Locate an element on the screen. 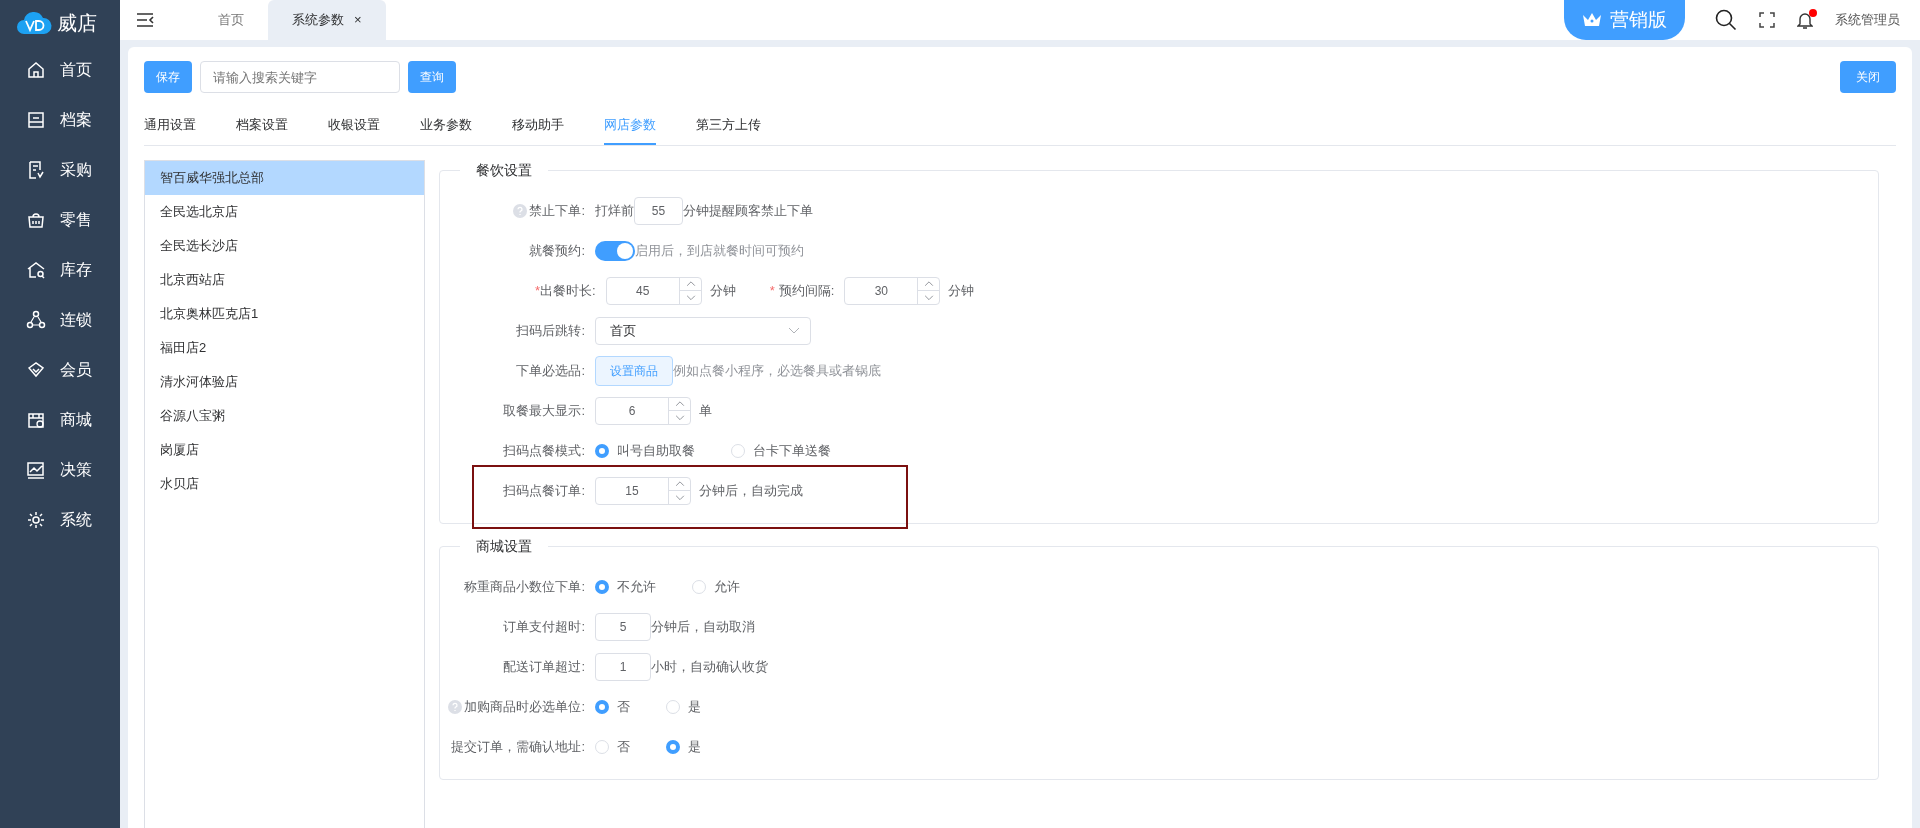 This screenshot has height=828, width=1920. number-field: 55 is located at coordinates (658, 210).